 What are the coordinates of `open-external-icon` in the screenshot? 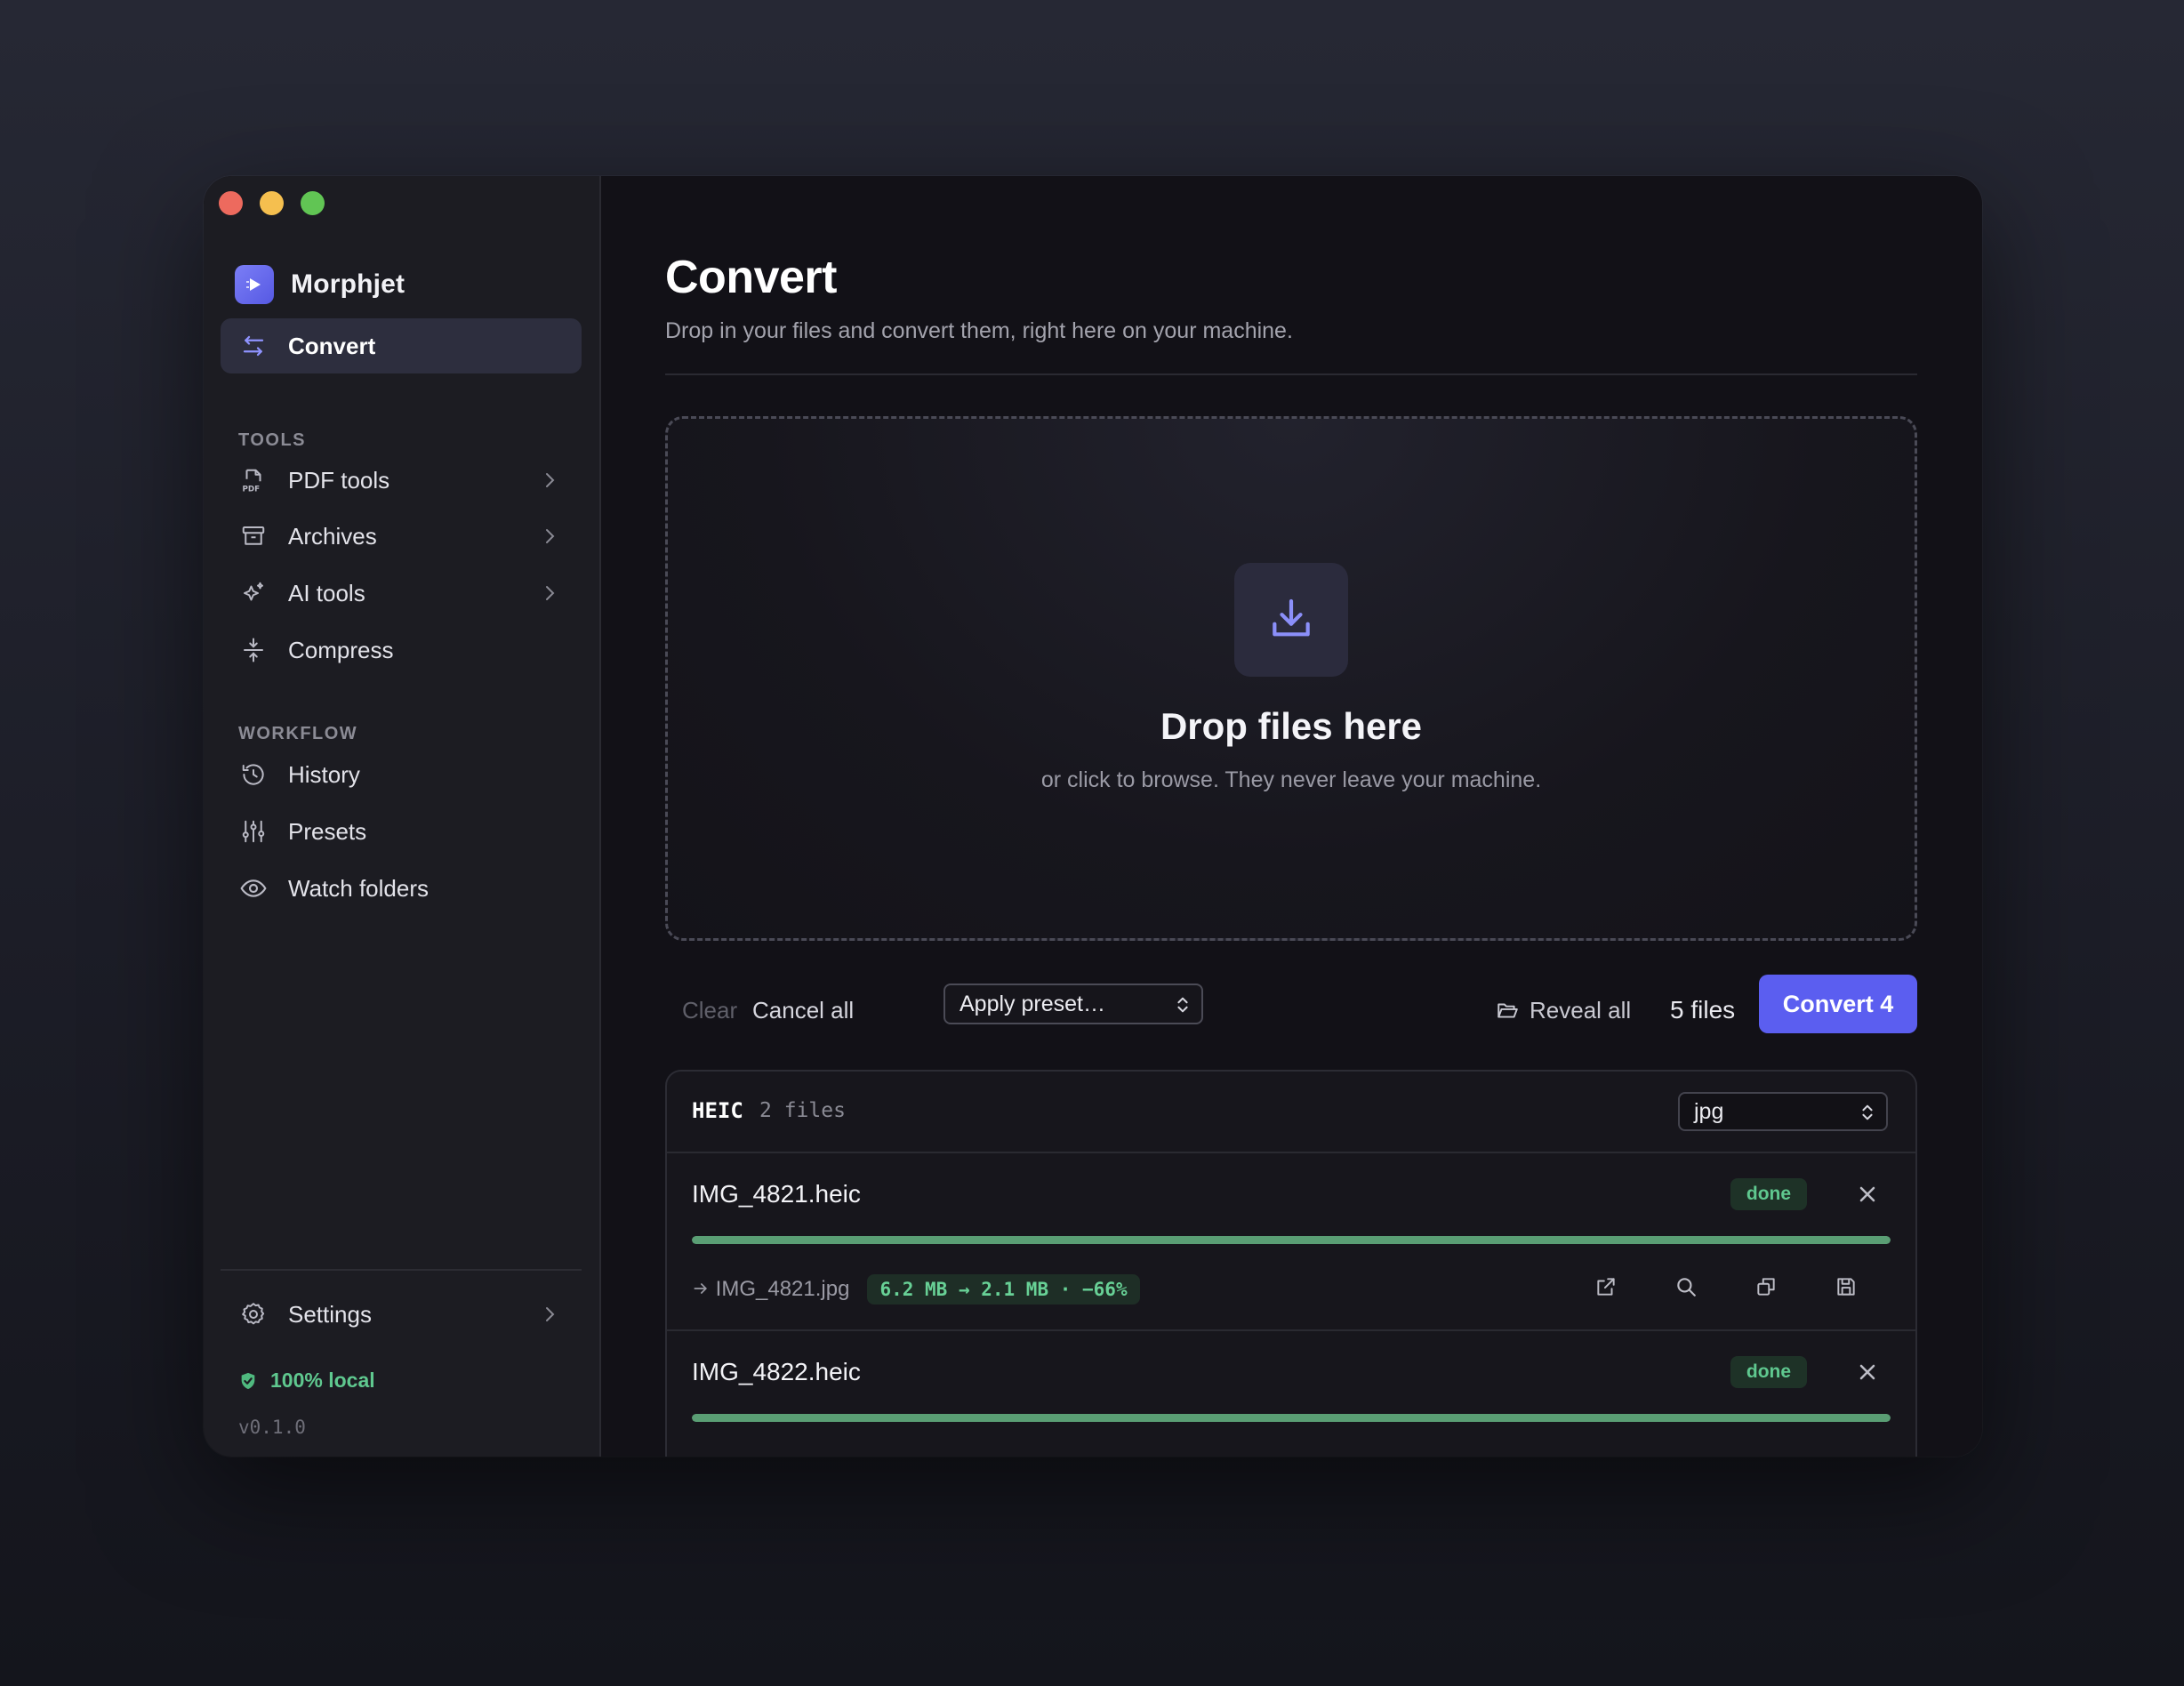 It's located at (1606, 1287).